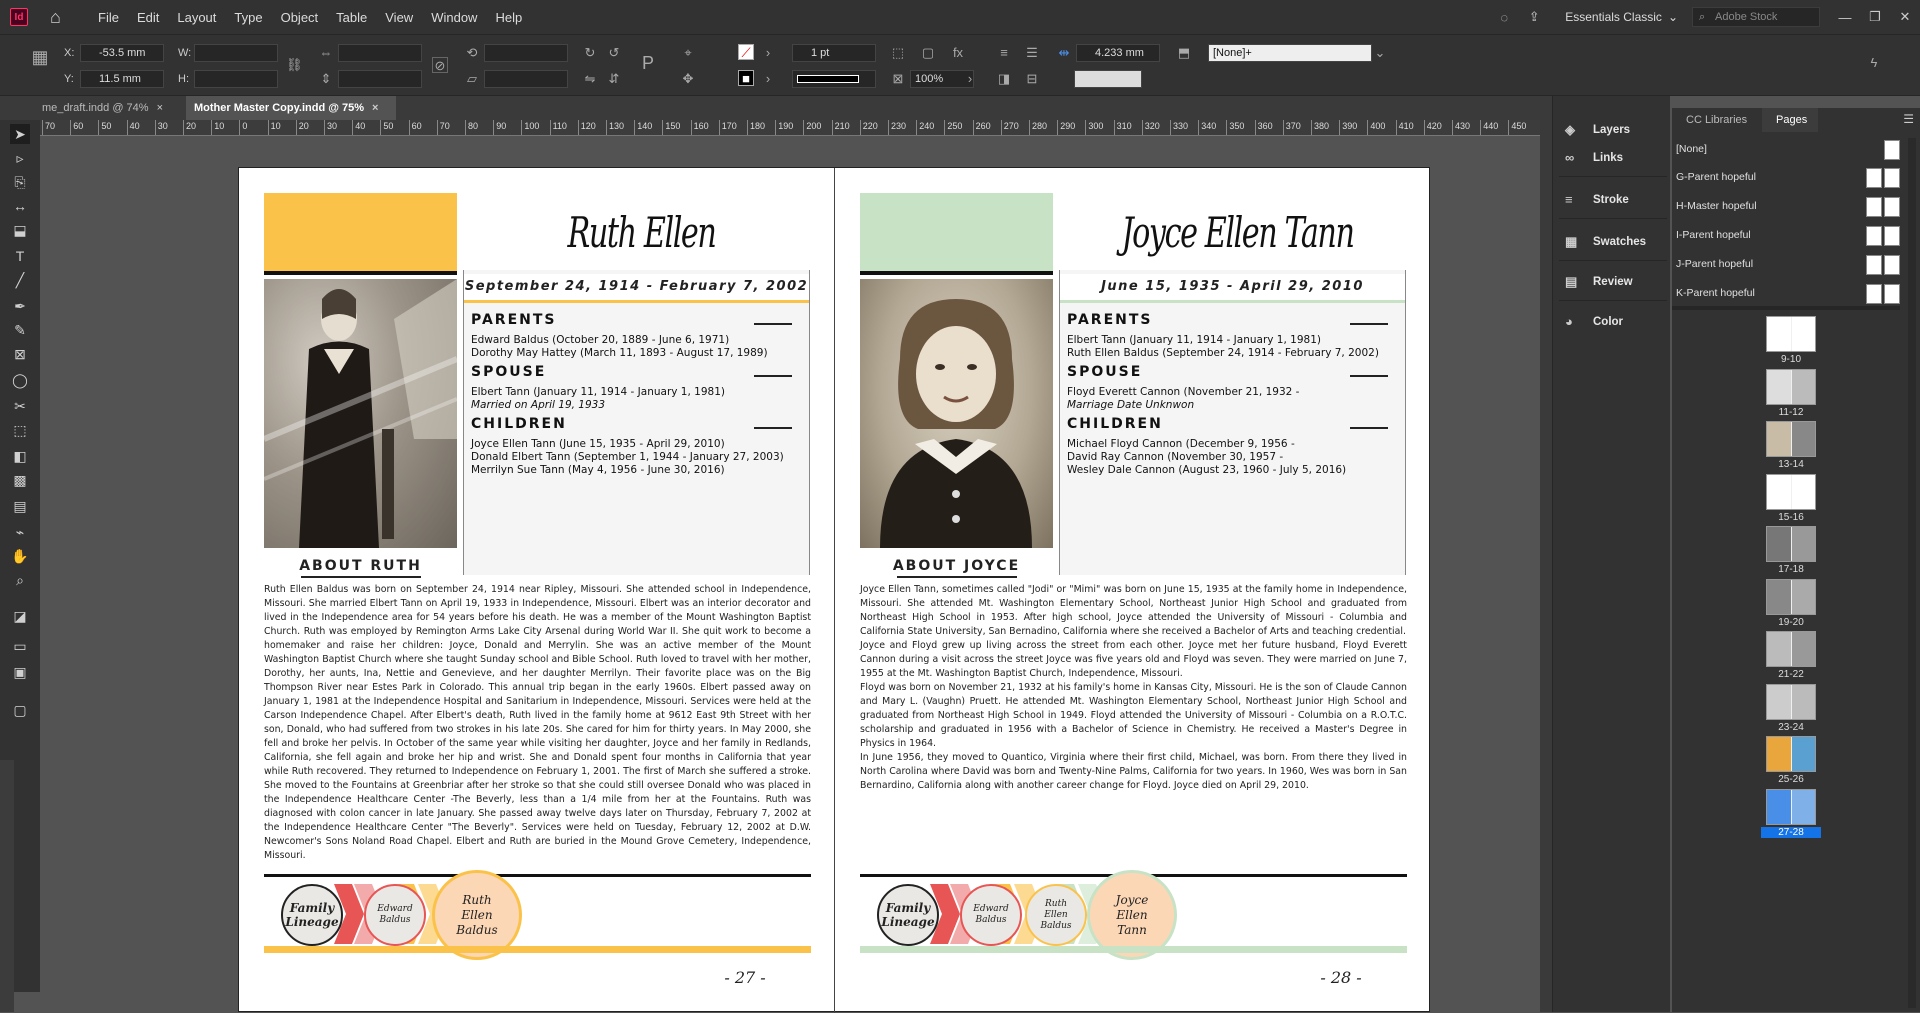 This screenshot has height=1013, width=1920. I want to click on menu-object: Object, so click(300, 17).